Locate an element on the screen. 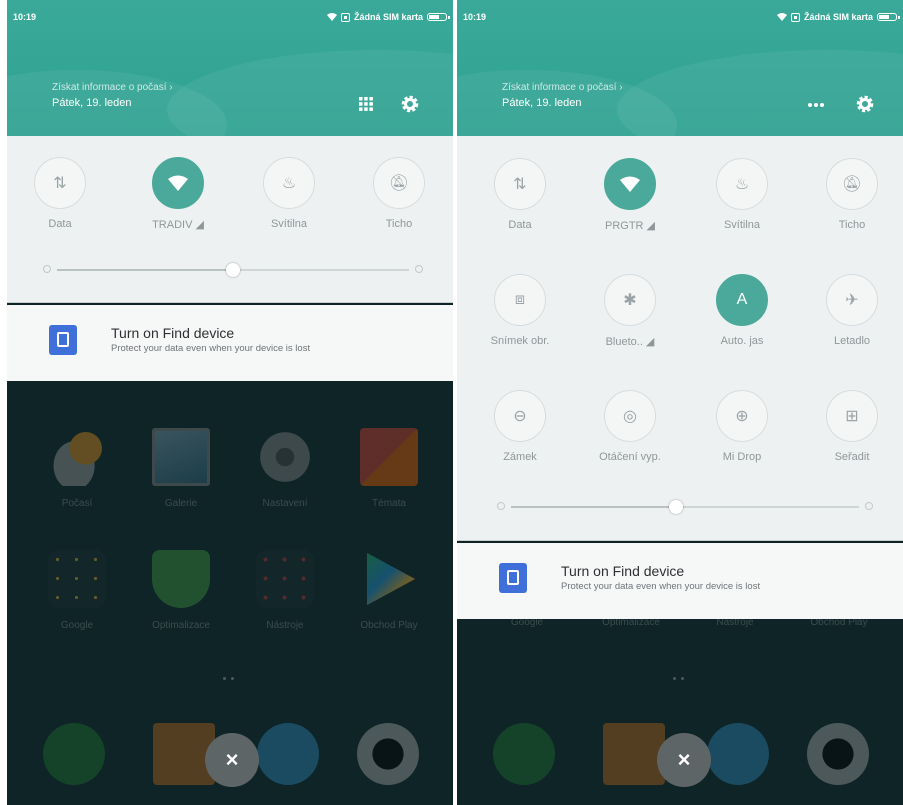 The image size is (903, 805). app-label: Google is located at coordinates (527, 622).